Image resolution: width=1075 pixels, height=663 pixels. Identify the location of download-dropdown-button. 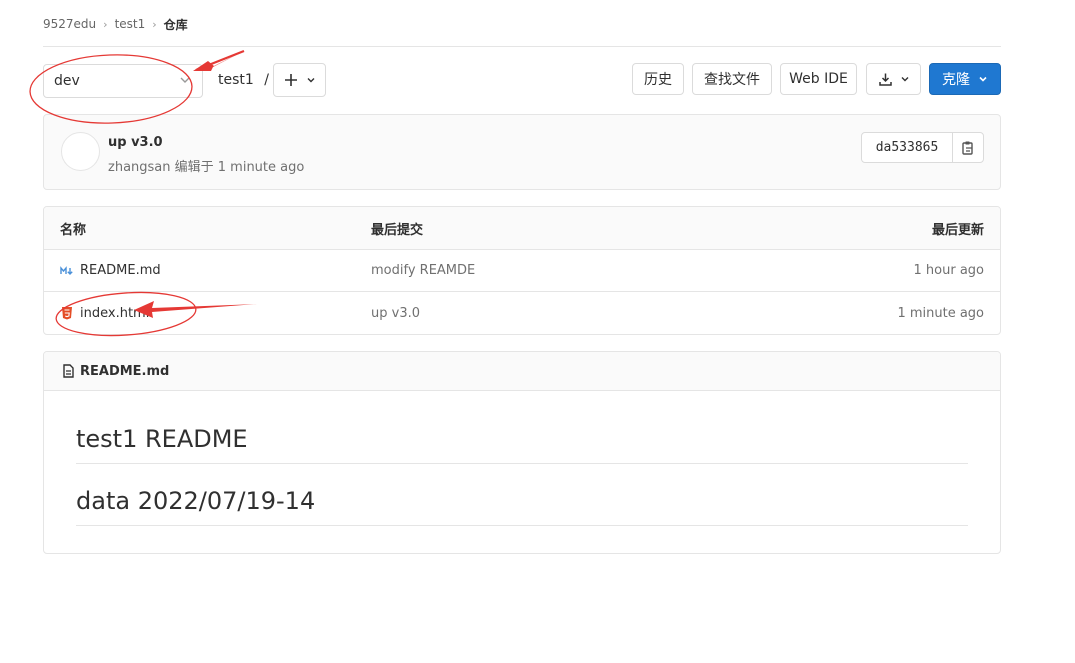
(893, 79).